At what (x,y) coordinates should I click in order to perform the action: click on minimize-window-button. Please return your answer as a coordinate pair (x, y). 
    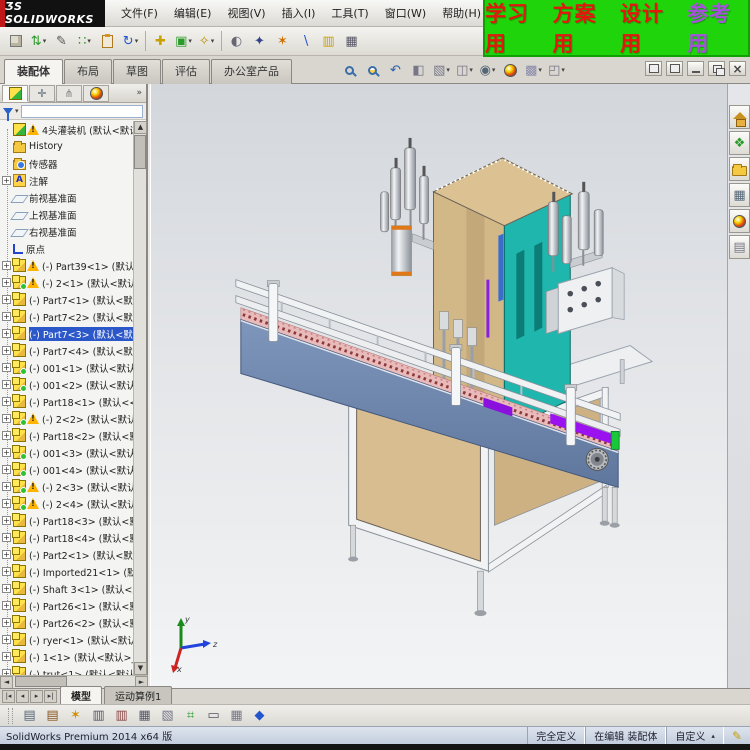
    Looking at the image, I should click on (695, 68).